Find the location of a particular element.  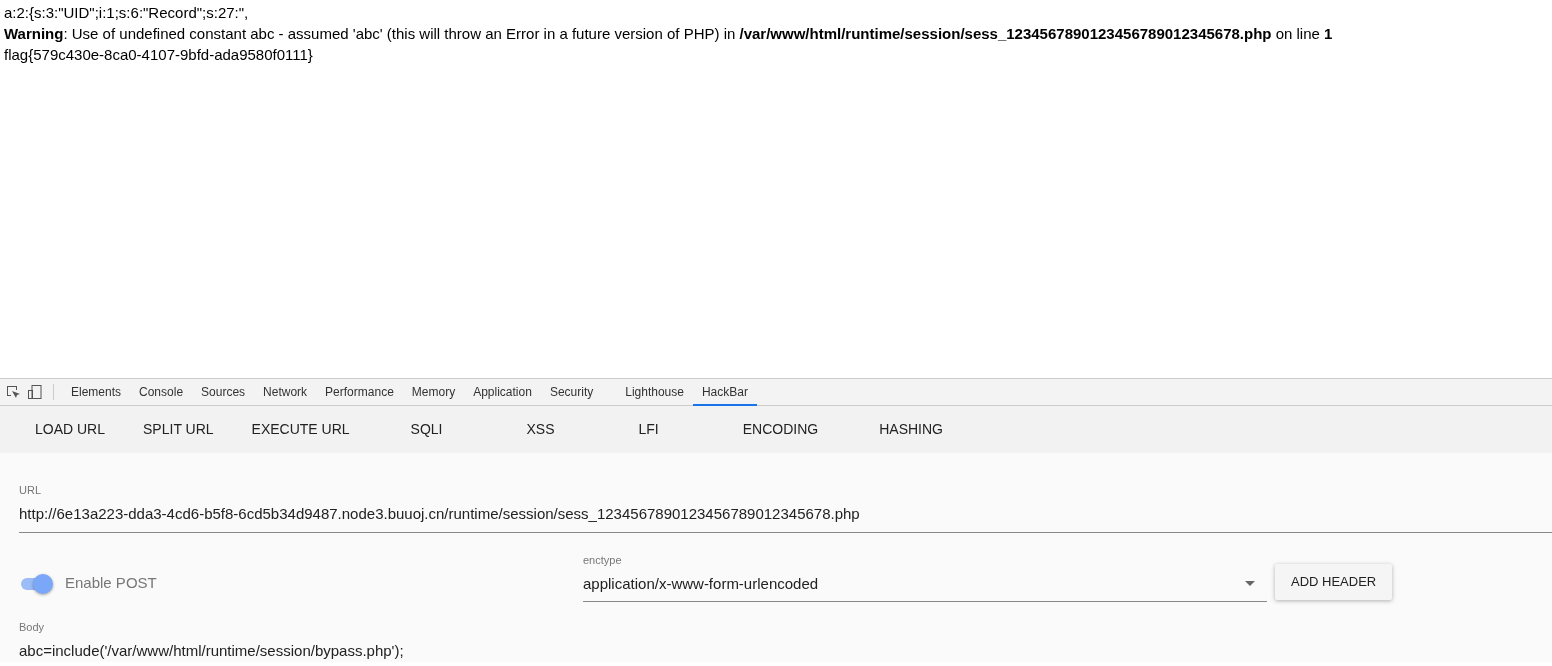

devtools-tab: Application is located at coordinates (502, 392).